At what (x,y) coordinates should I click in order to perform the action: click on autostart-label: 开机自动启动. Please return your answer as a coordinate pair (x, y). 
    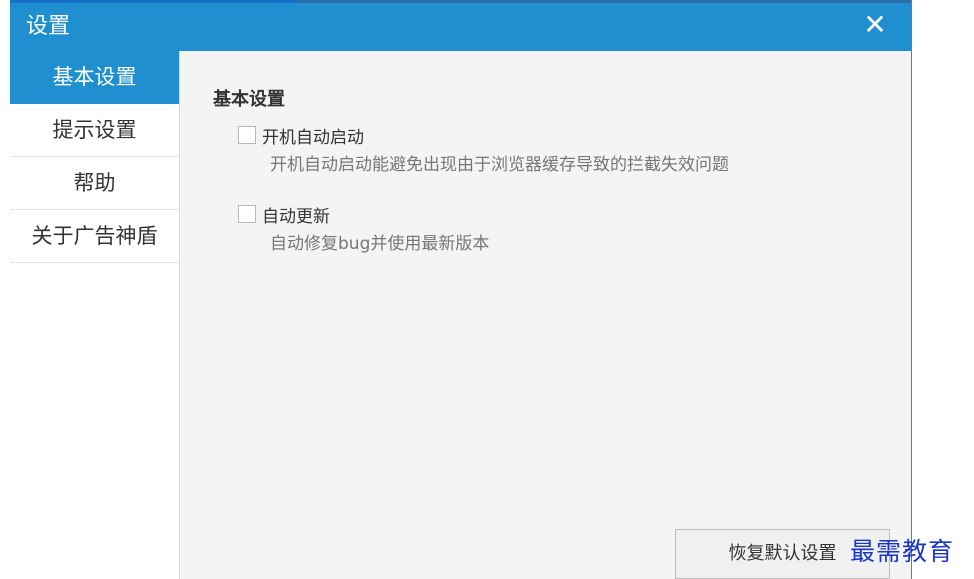
    Looking at the image, I should click on (313, 137).